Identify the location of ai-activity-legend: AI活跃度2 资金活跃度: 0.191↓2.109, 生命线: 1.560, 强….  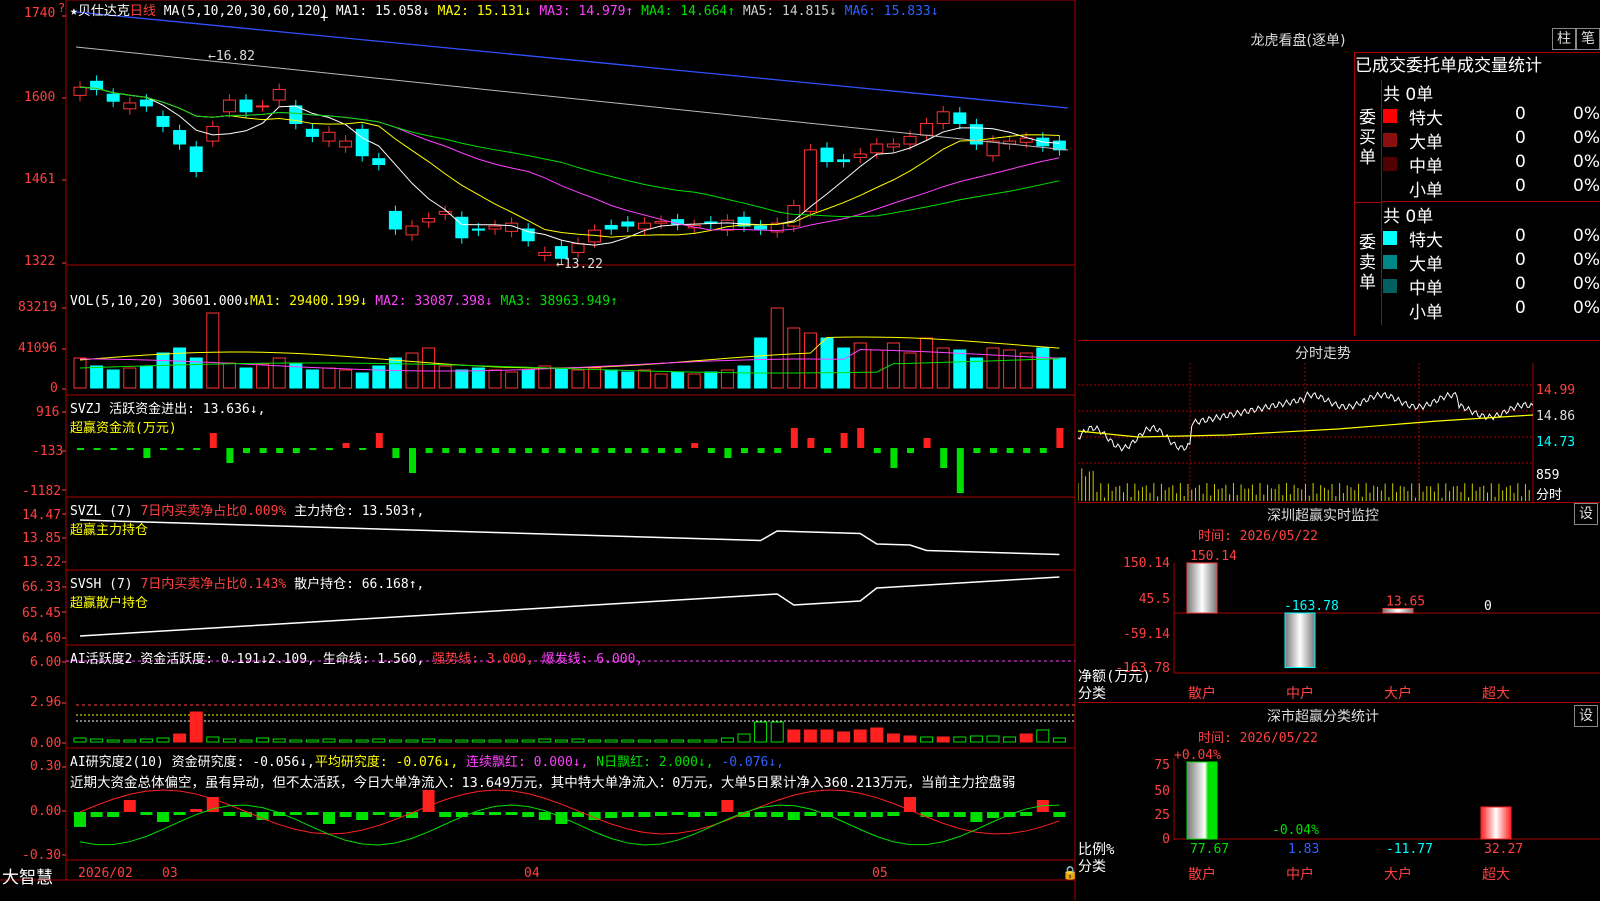
(356, 657).